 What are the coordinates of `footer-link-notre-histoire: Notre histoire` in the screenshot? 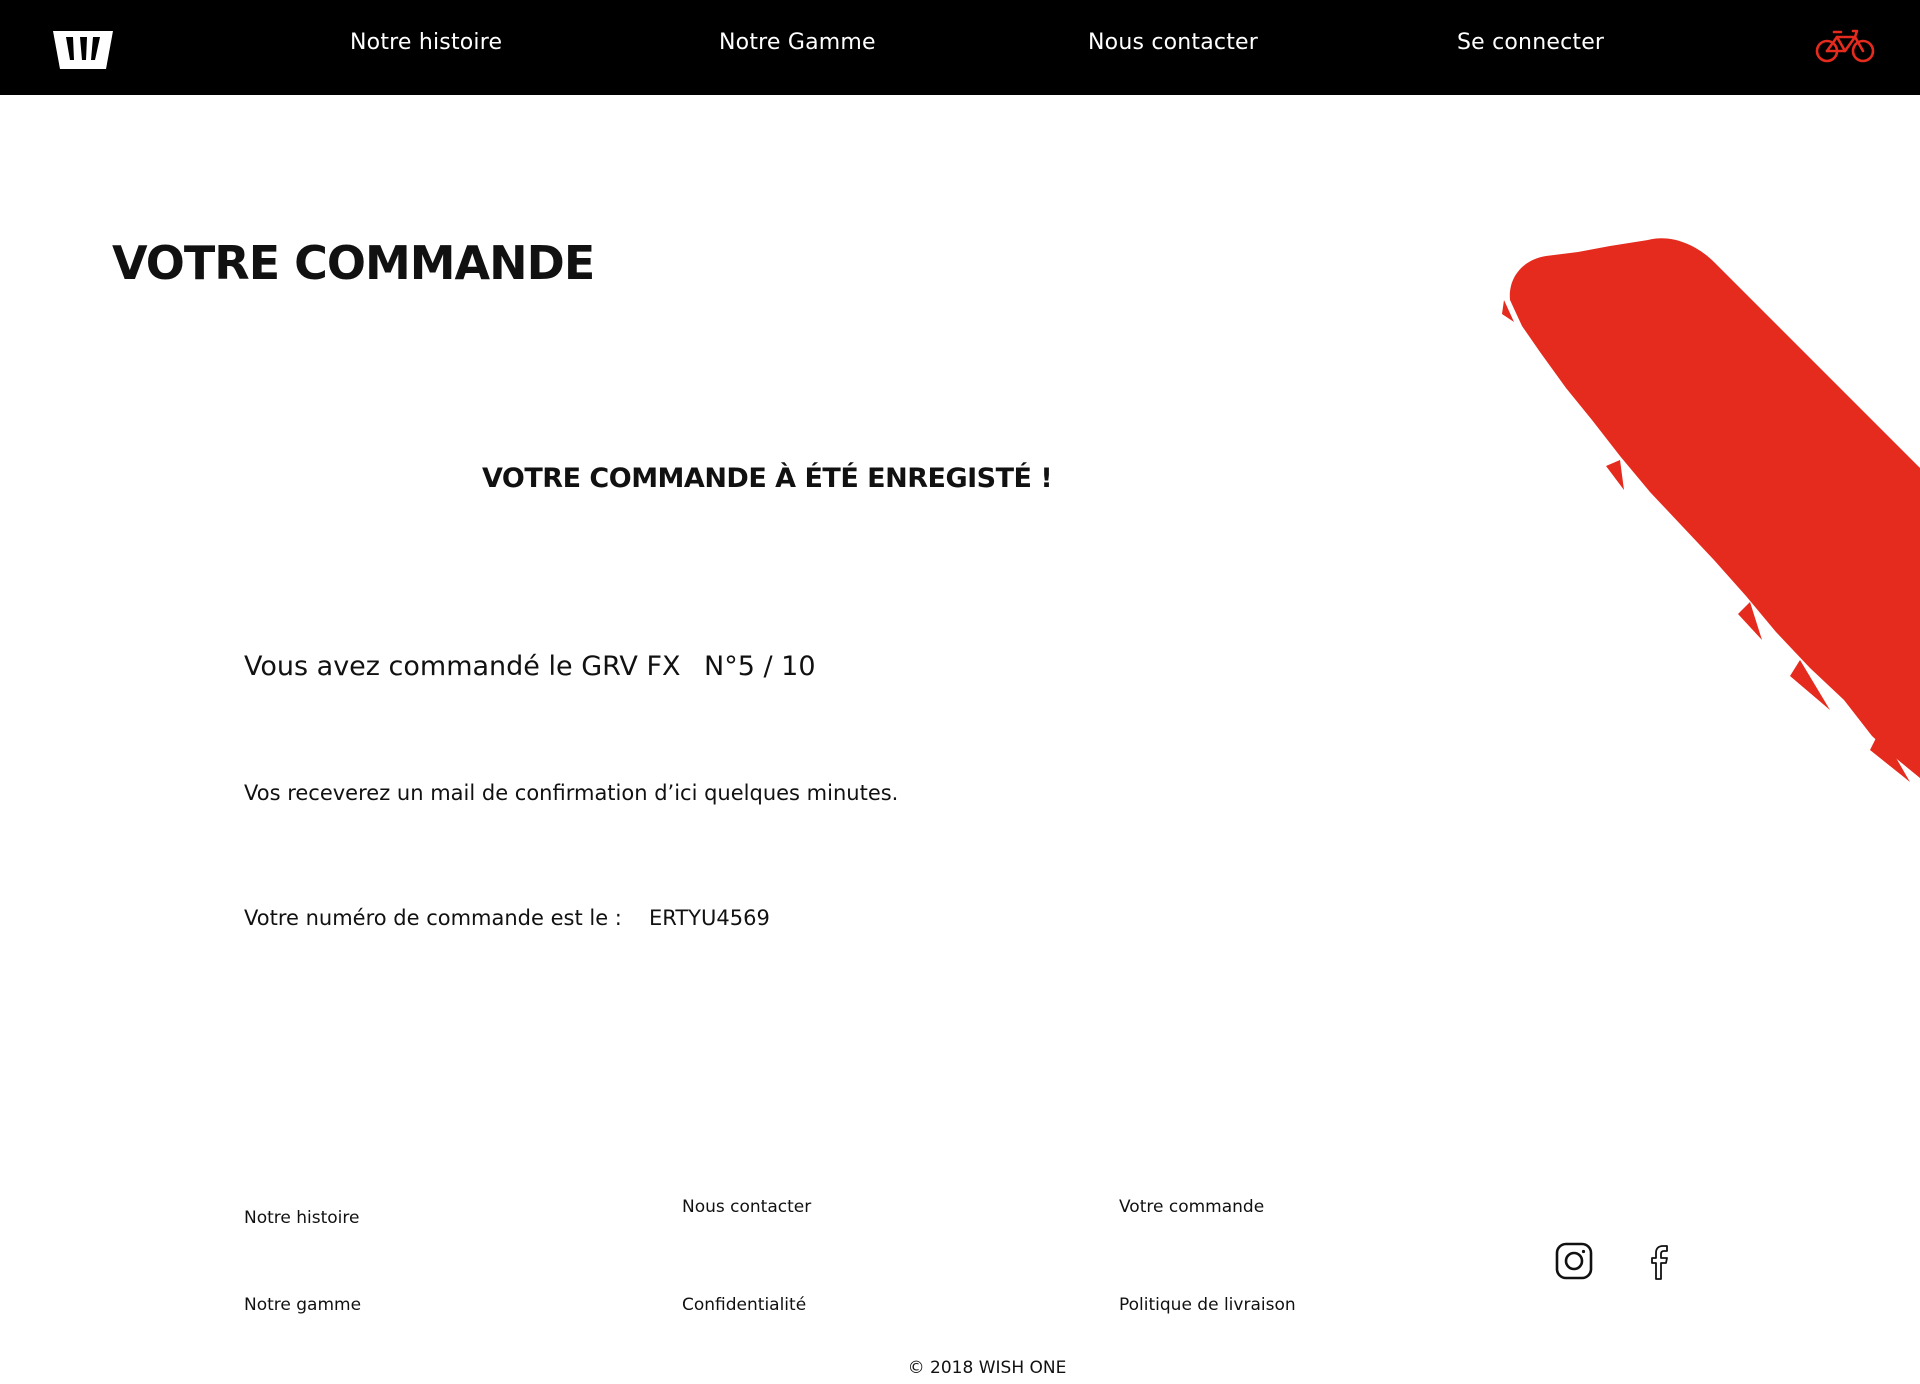 It's located at (301, 1218).